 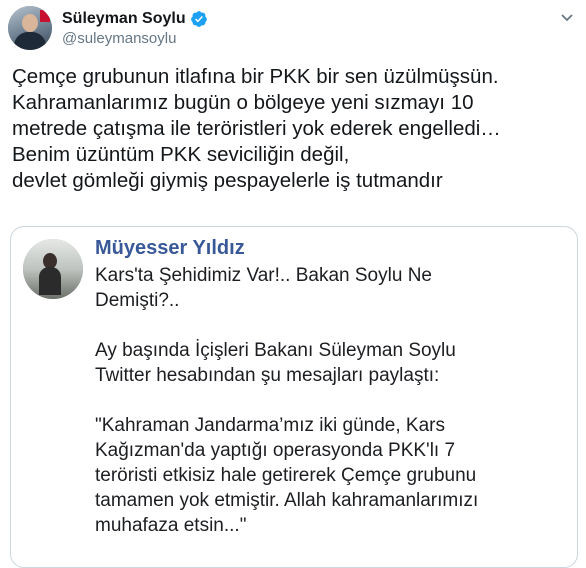 What do you see at coordinates (567, 17) in the screenshot?
I see `chevron-down-icon` at bounding box center [567, 17].